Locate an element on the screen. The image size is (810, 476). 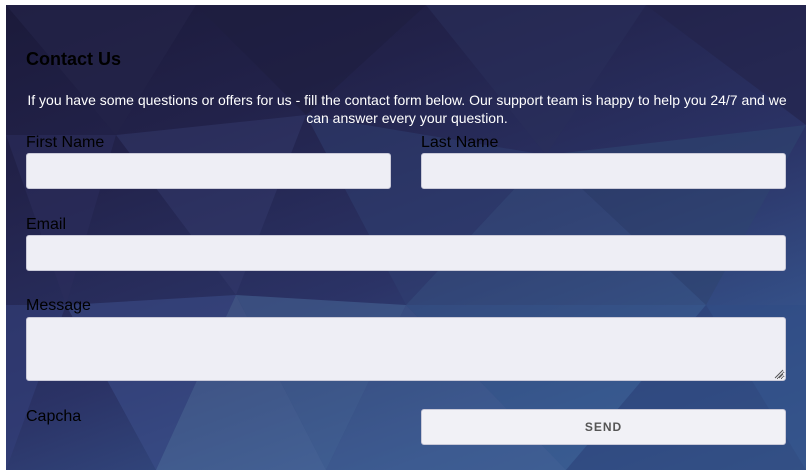
resize-handle-icon is located at coordinates (779, 374).